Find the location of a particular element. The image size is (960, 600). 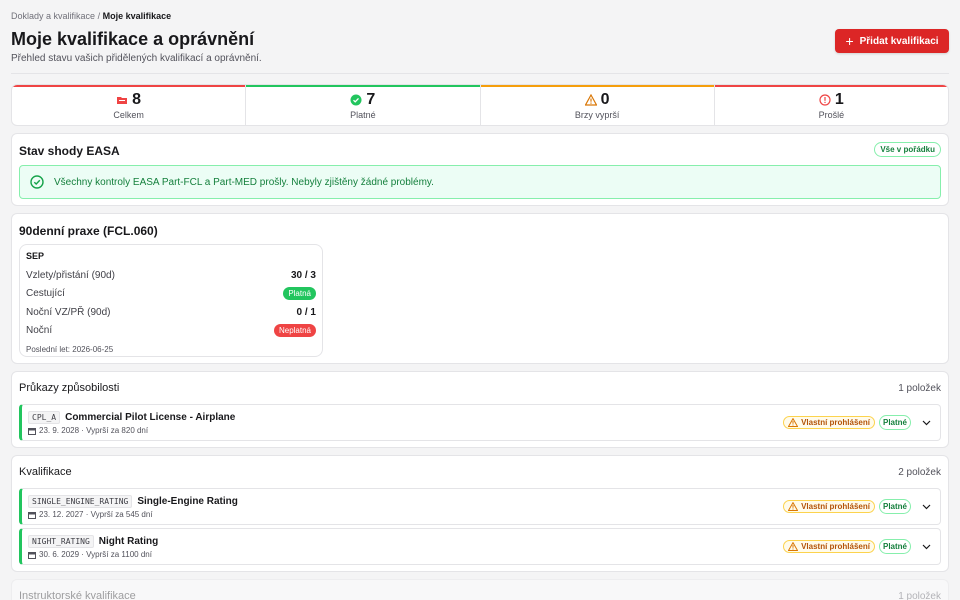

folder-icon is located at coordinates (122, 100).